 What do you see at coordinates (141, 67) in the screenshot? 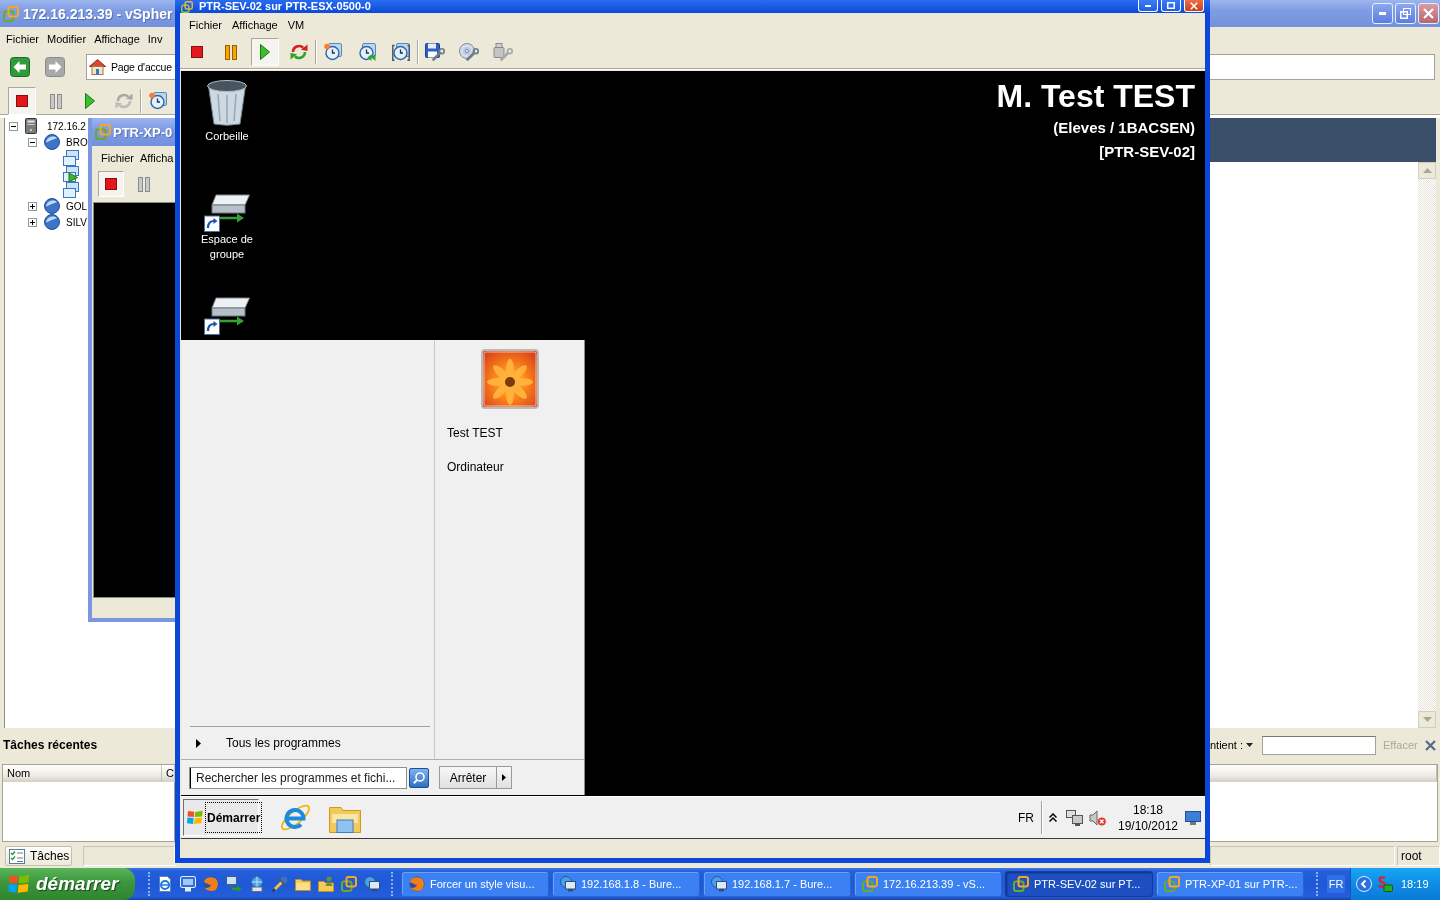
I see `home-link: Page d'accue` at bounding box center [141, 67].